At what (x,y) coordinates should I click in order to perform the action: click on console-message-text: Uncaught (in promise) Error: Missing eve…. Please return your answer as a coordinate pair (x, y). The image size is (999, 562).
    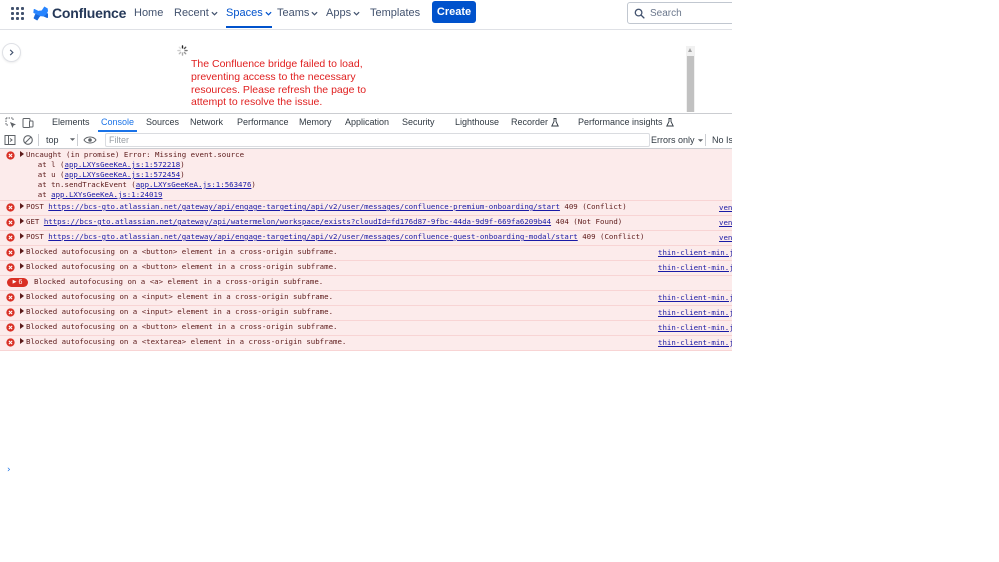
    Looking at the image, I should click on (135, 154).